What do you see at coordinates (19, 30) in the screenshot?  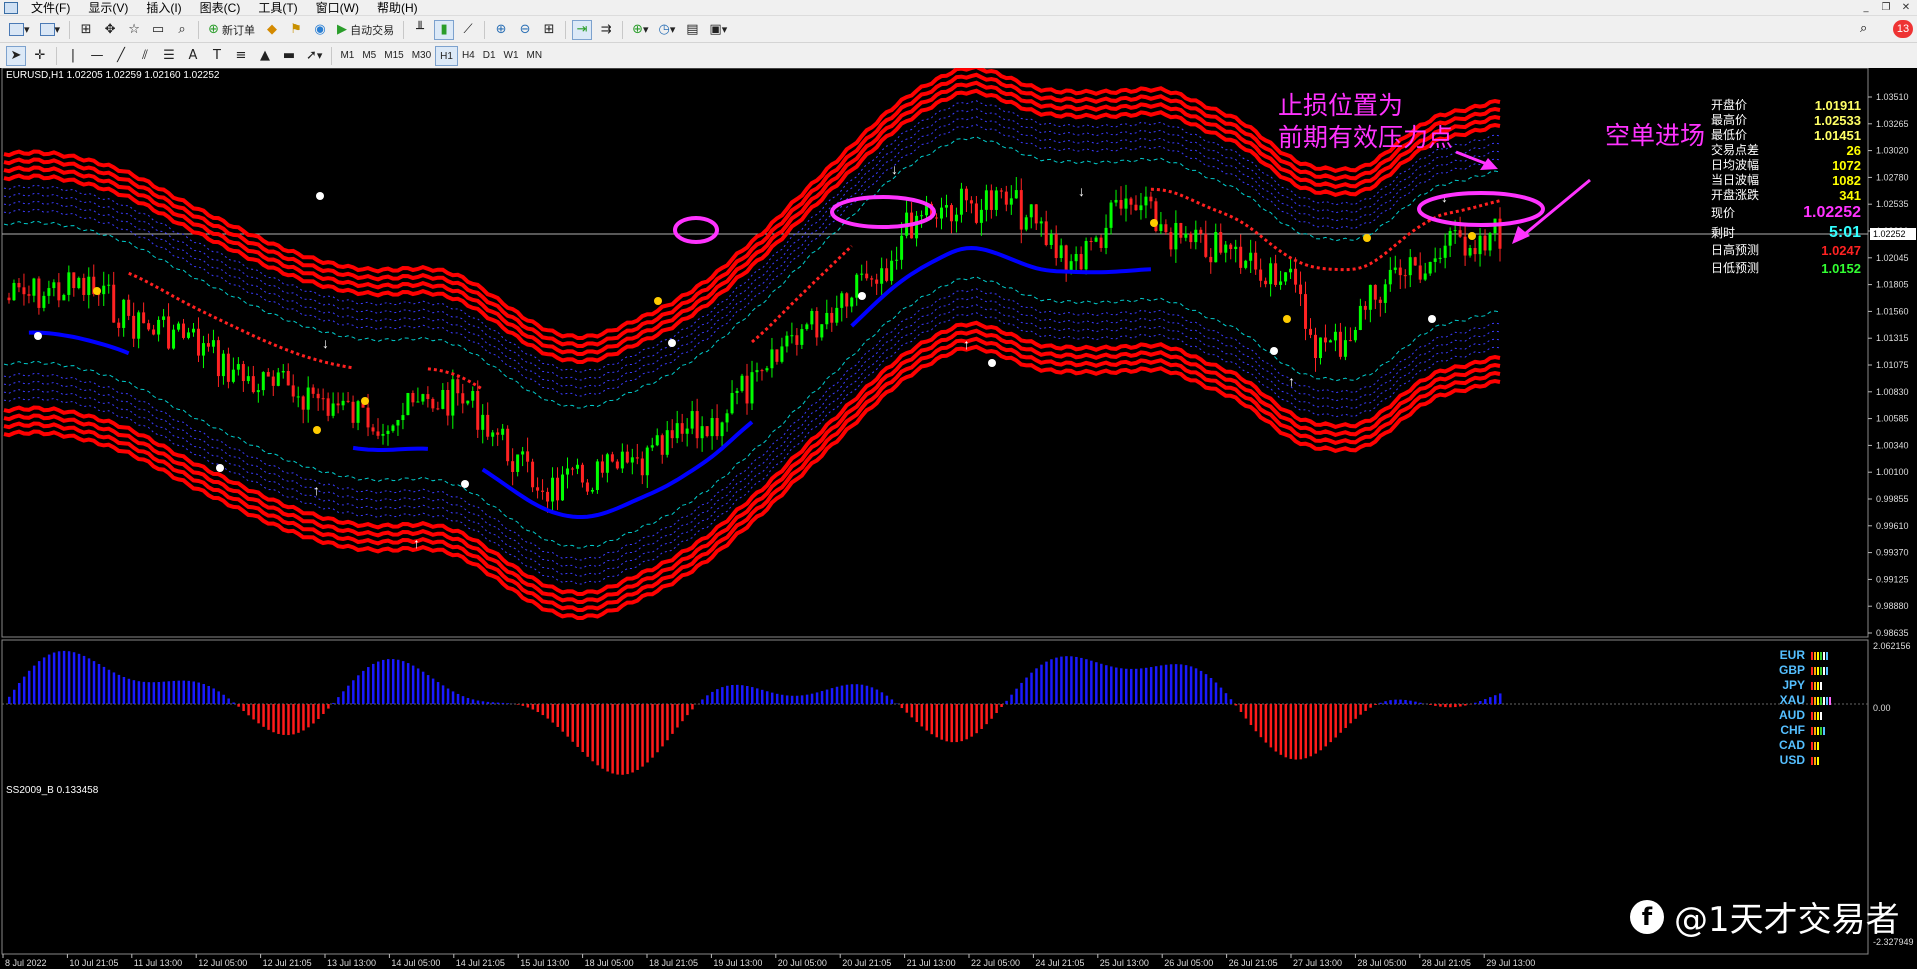 I see `new-chart-button: ▾` at bounding box center [19, 30].